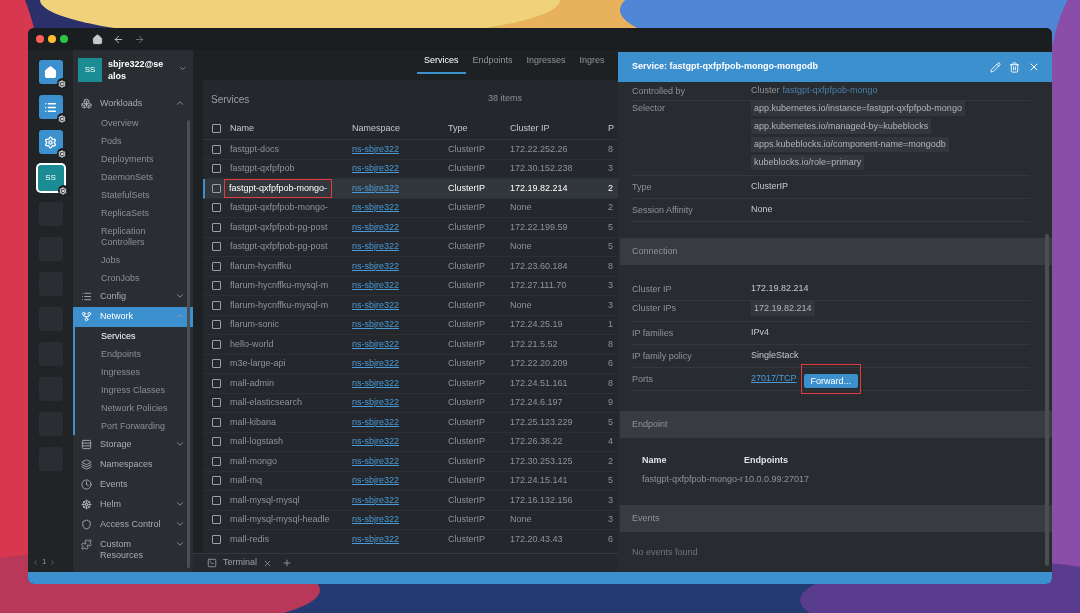 This screenshot has height=613, width=1080. What do you see at coordinates (134, 213) in the screenshot?
I see `nav-subitem: ReplicaSets` at bounding box center [134, 213].